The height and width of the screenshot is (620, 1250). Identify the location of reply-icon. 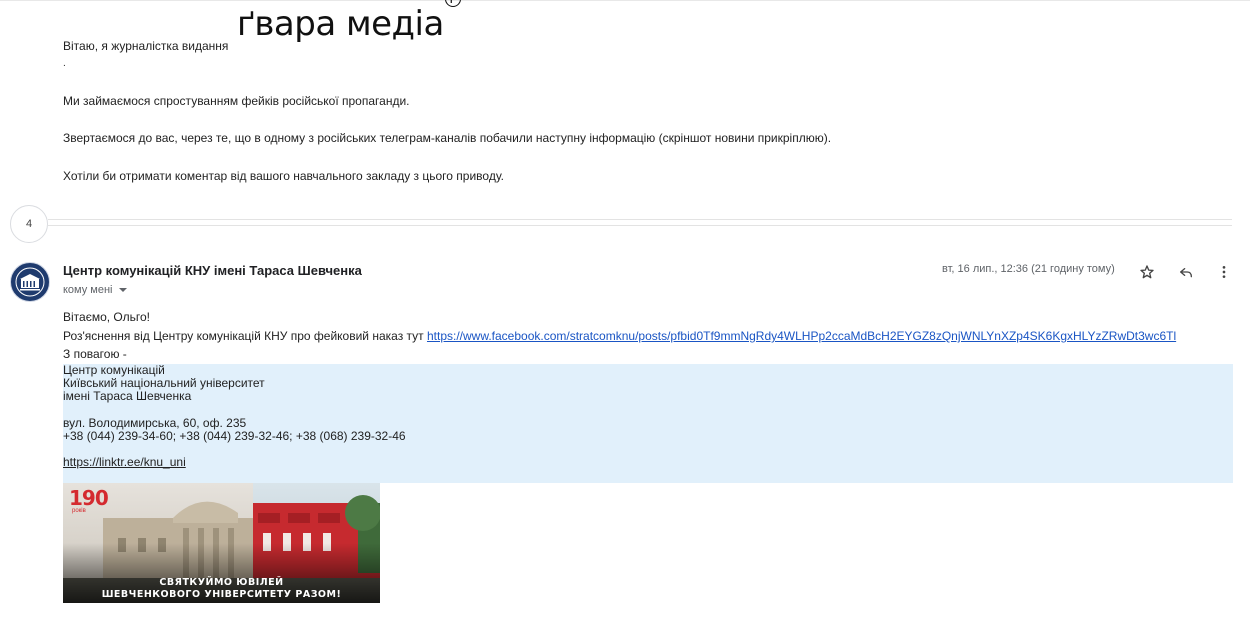
(1186, 273).